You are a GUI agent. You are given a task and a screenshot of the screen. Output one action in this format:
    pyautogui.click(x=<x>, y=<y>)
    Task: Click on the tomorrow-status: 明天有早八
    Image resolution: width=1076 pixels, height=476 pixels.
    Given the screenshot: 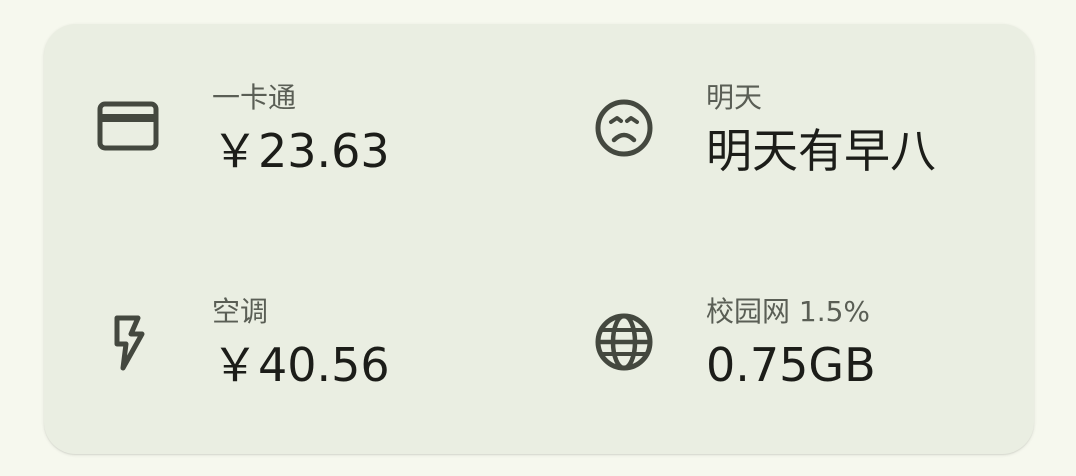 What is the action you would take?
    pyautogui.click(x=821, y=151)
    